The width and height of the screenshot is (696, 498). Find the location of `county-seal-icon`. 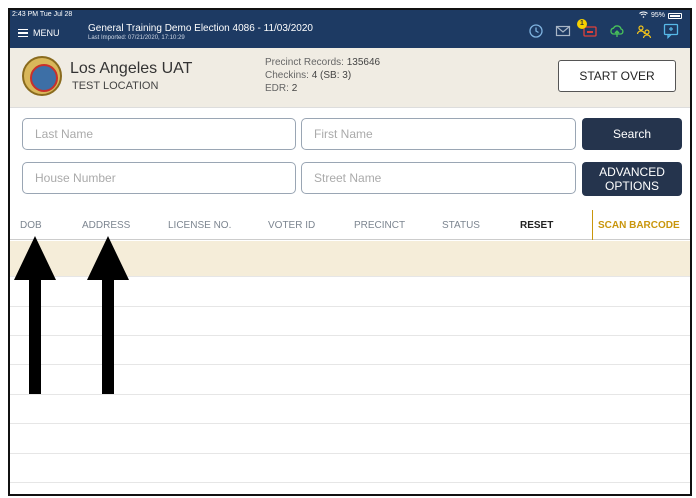

county-seal-icon is located at coordinates (42, 76).